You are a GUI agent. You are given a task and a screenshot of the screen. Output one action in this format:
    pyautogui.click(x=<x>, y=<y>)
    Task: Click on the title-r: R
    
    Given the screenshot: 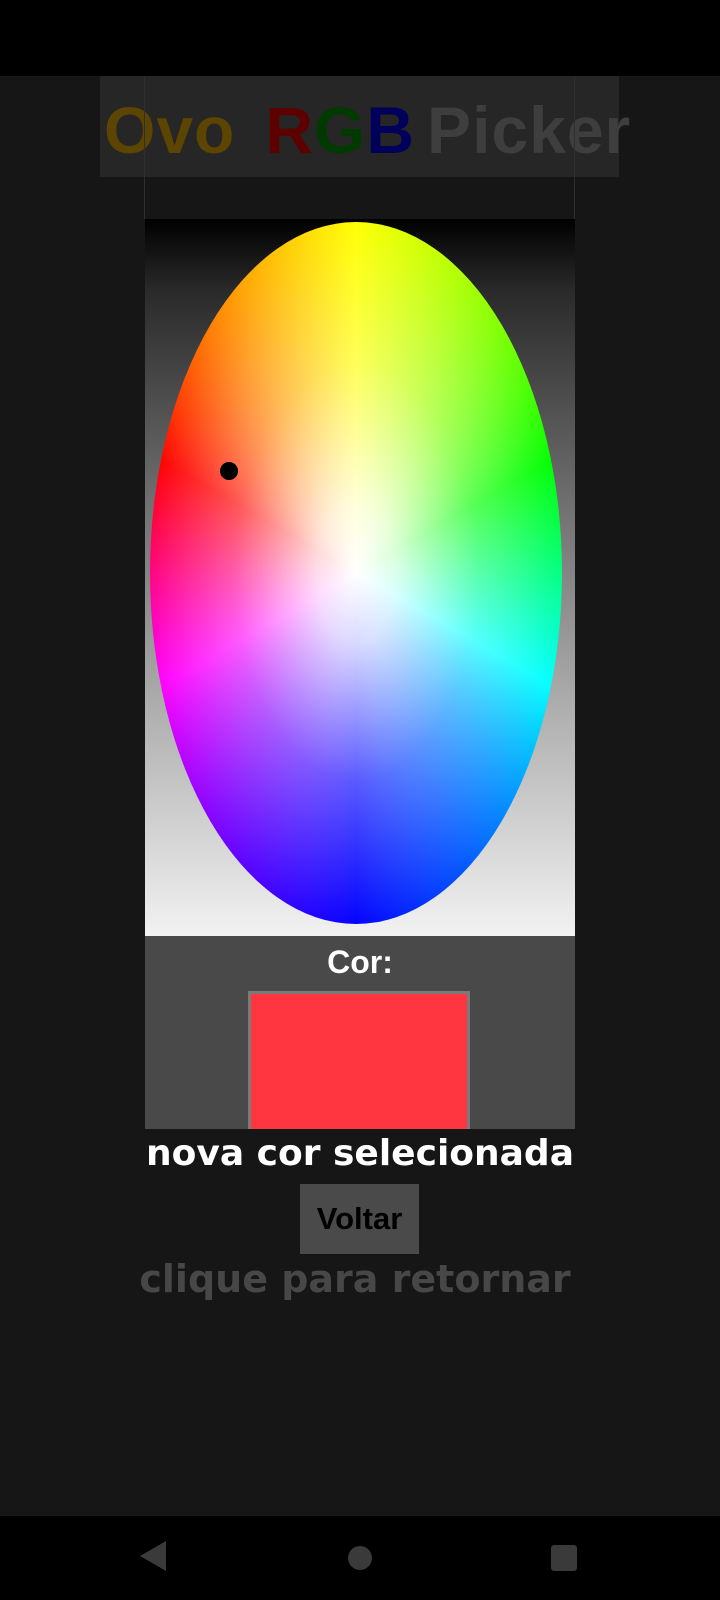 What is the action you would take?
    pyautogui.click(x=290, y=130)
    